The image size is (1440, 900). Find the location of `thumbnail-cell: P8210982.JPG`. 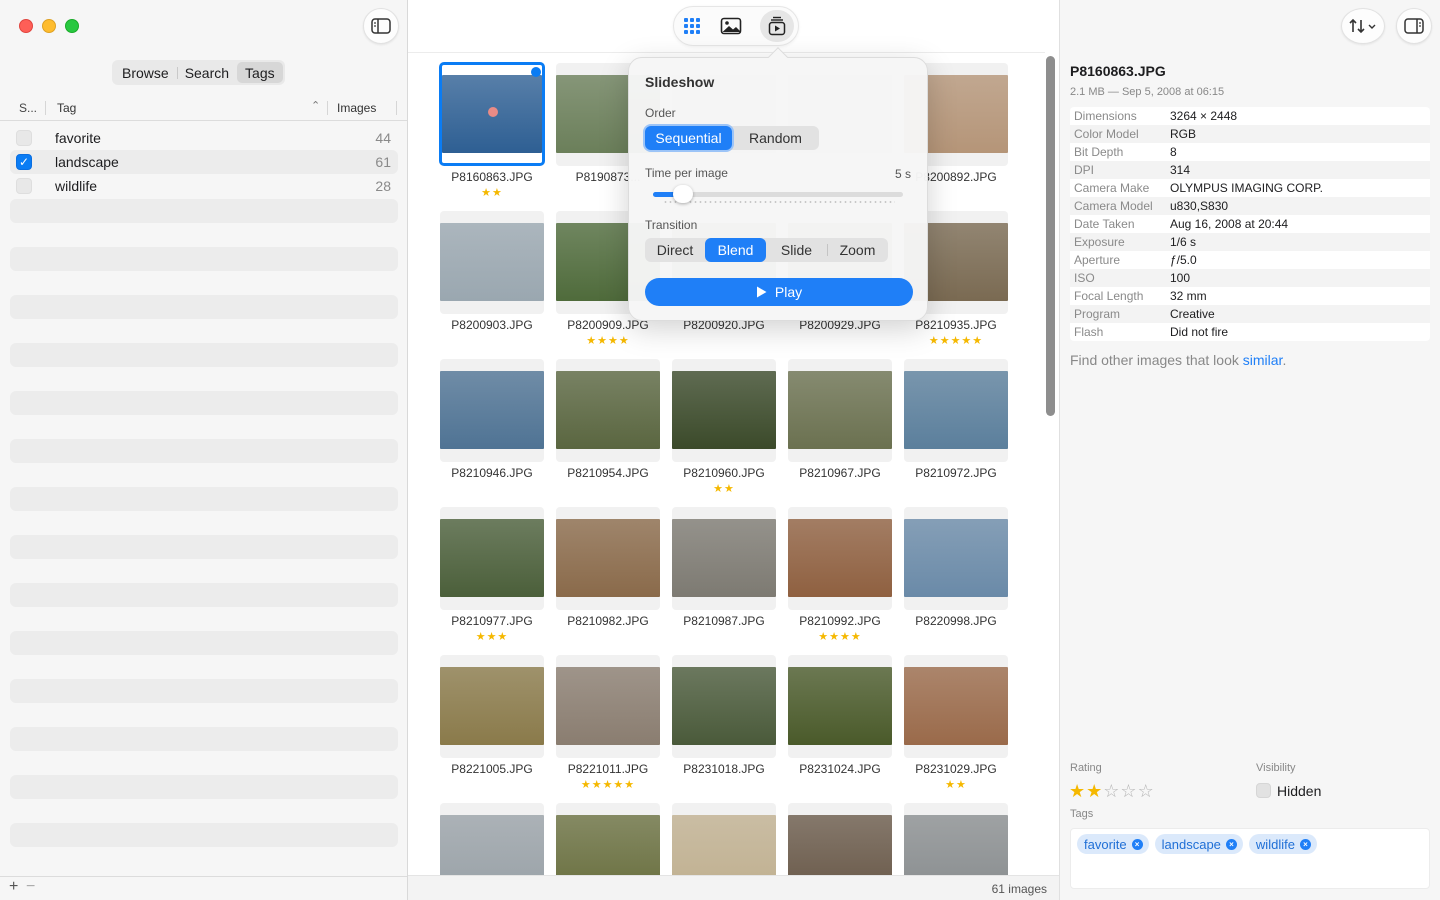

thumbnail-cell: P8210982.JPG is located at coordinates (608, 578).